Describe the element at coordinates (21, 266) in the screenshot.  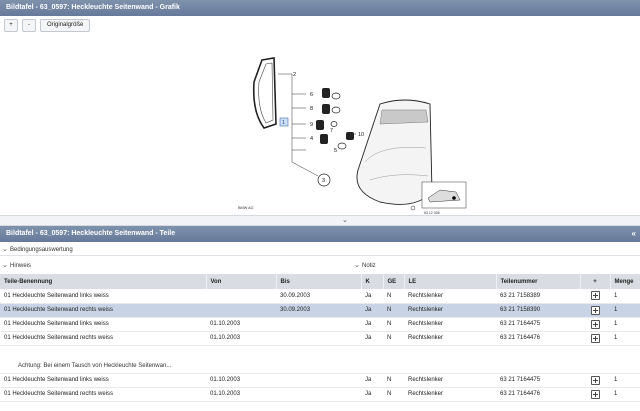
I see `hinweis-label: Hinweis` at that location.